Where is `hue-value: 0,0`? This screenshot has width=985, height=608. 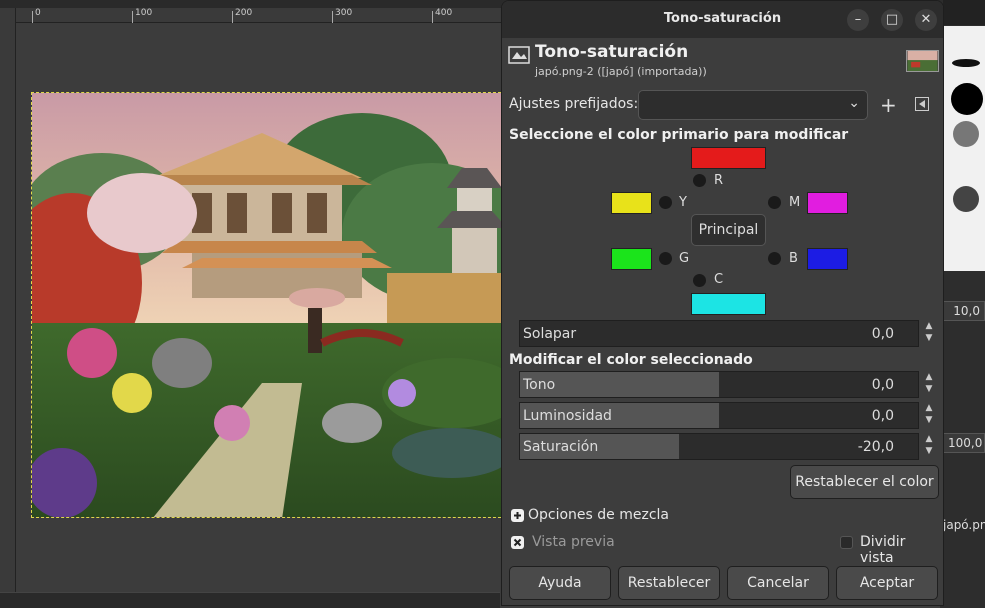
hue-value: 0,0 is located at coordinates (883, 385).